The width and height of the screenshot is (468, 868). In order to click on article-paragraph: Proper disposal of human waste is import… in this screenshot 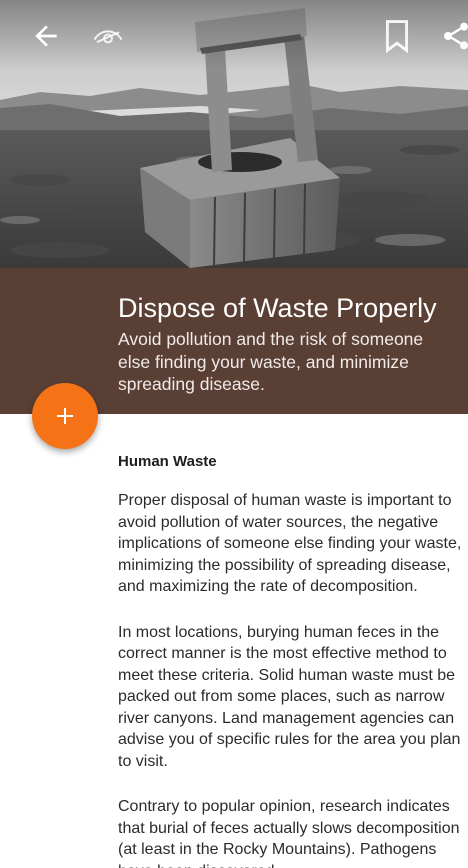, I will do `click(290, 543)`.